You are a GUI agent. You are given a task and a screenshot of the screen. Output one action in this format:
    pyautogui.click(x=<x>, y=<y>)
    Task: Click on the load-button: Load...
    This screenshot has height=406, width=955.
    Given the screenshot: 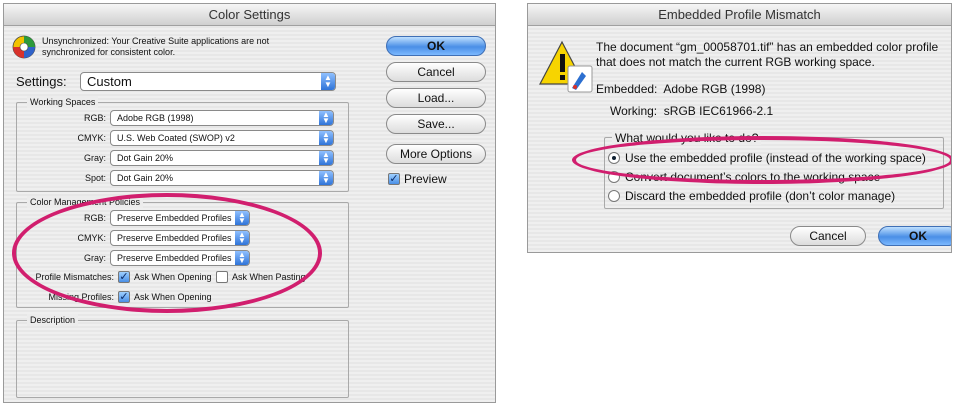 What is the action you would take?
    pyautogui.click(x=436, y=98)
    